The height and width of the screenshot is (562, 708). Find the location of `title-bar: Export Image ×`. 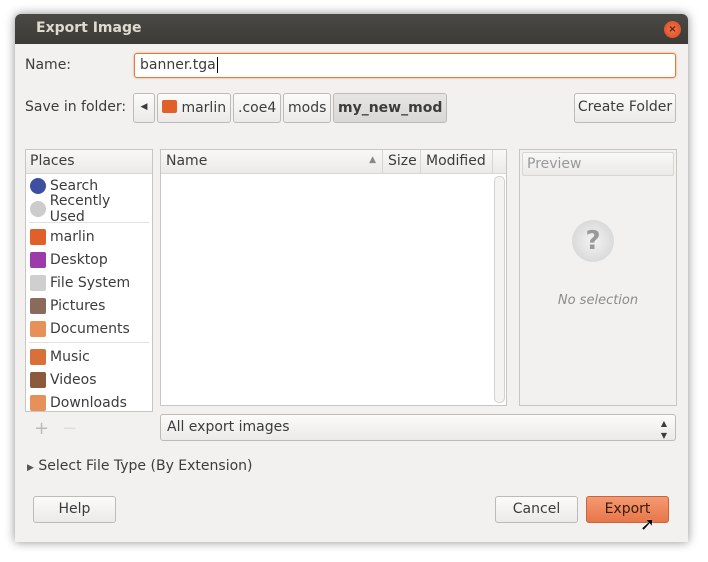

title-bar: Export Image × is located at coordinates (351, 29).